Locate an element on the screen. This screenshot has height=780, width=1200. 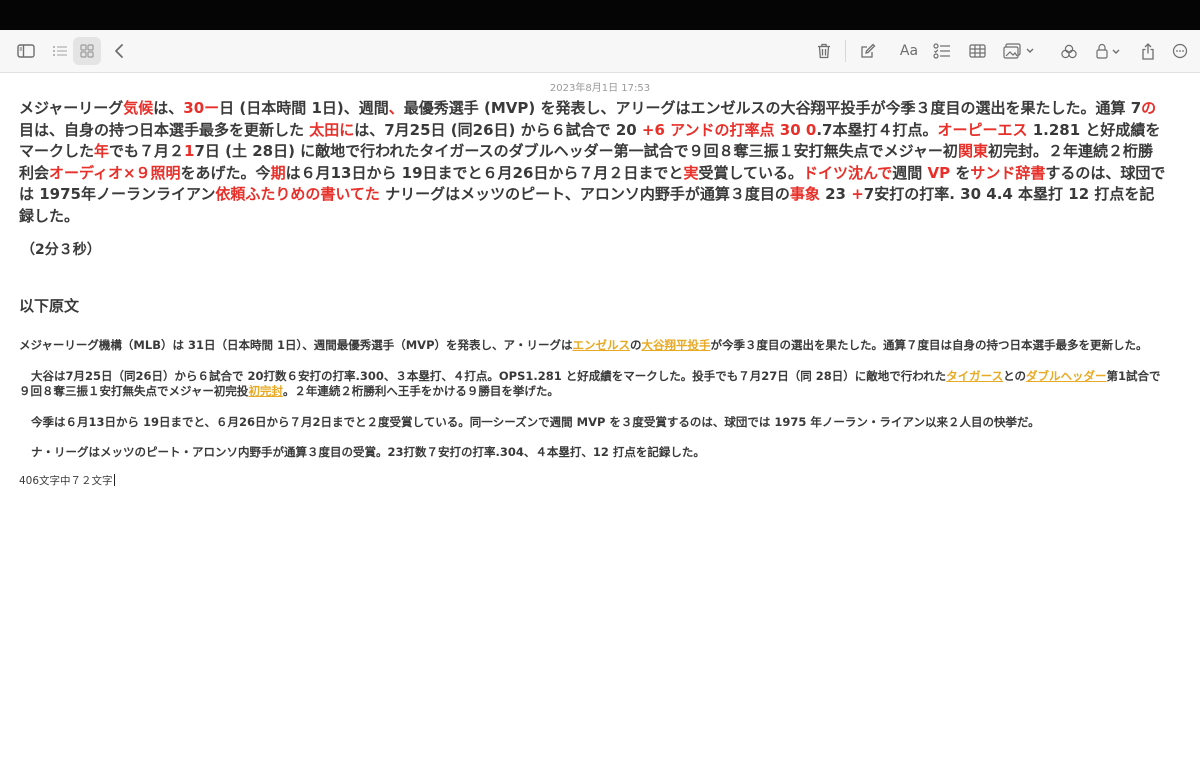
link: ダブルヘッダー is located at coordinates (1066, 376).